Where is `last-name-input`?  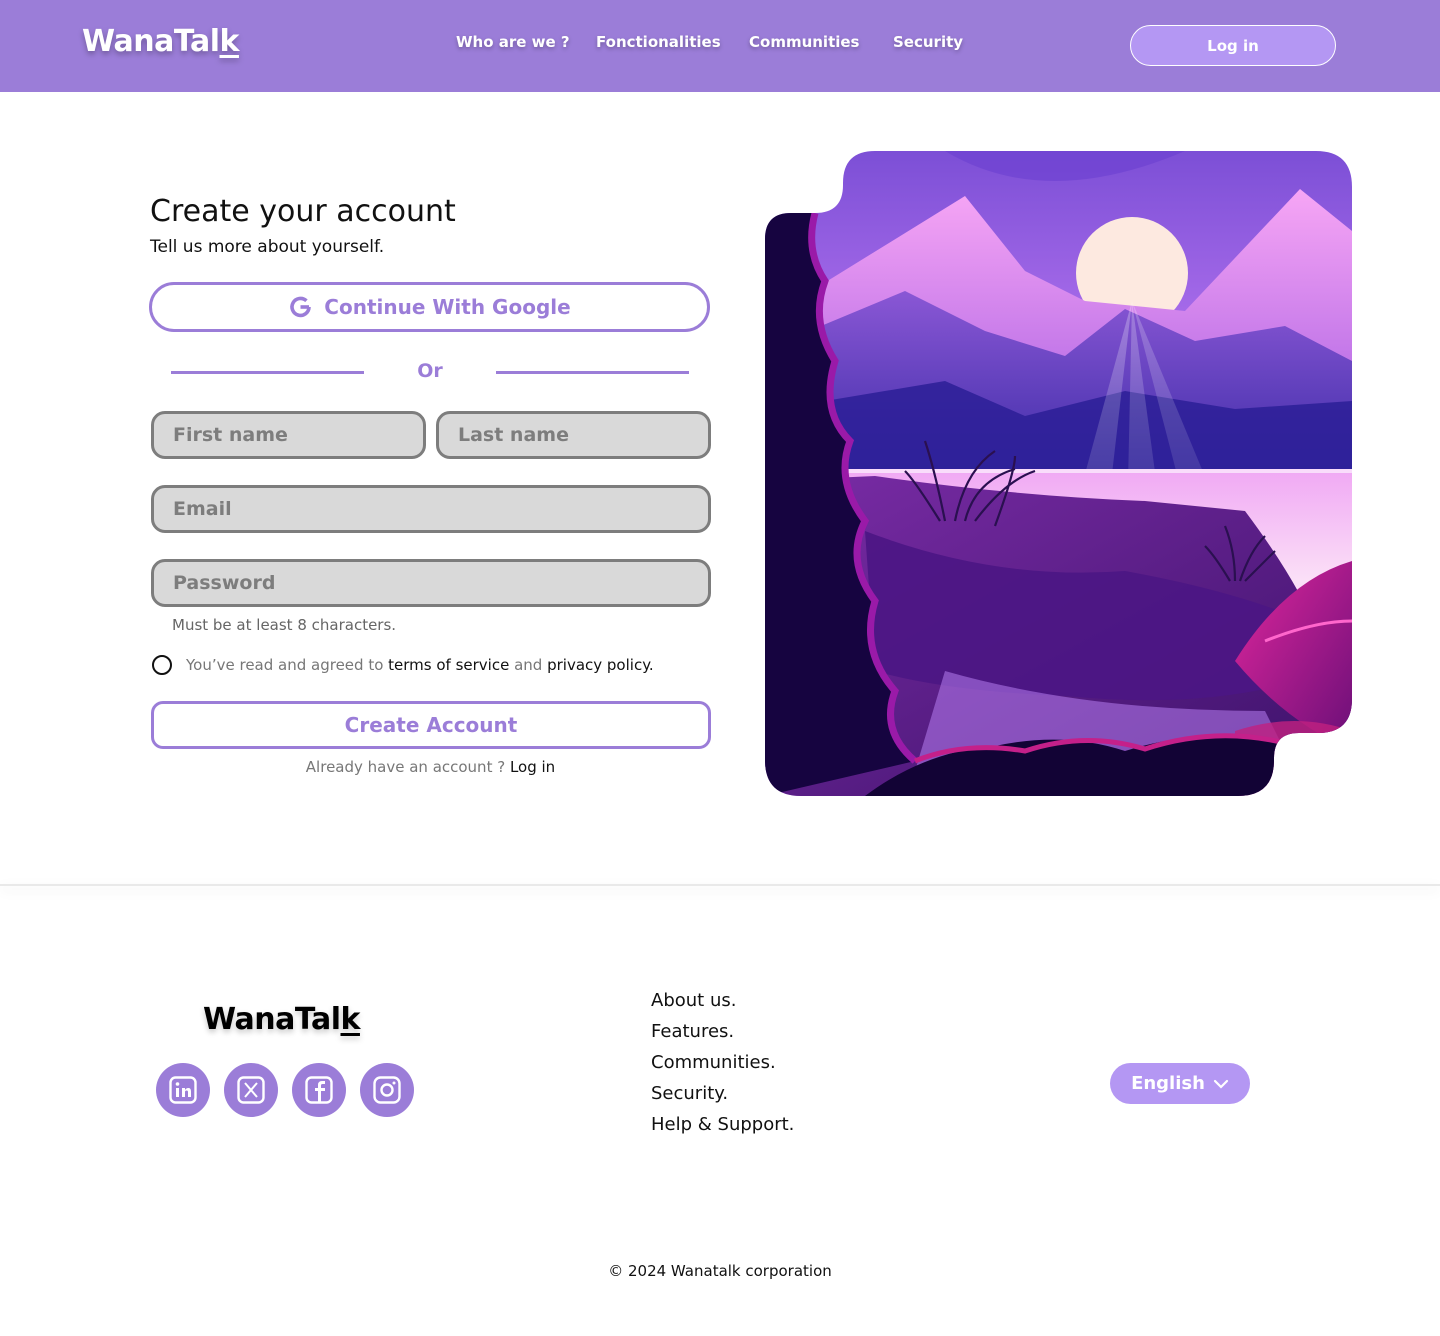
last-name-input is located at coordinates (573, 435).